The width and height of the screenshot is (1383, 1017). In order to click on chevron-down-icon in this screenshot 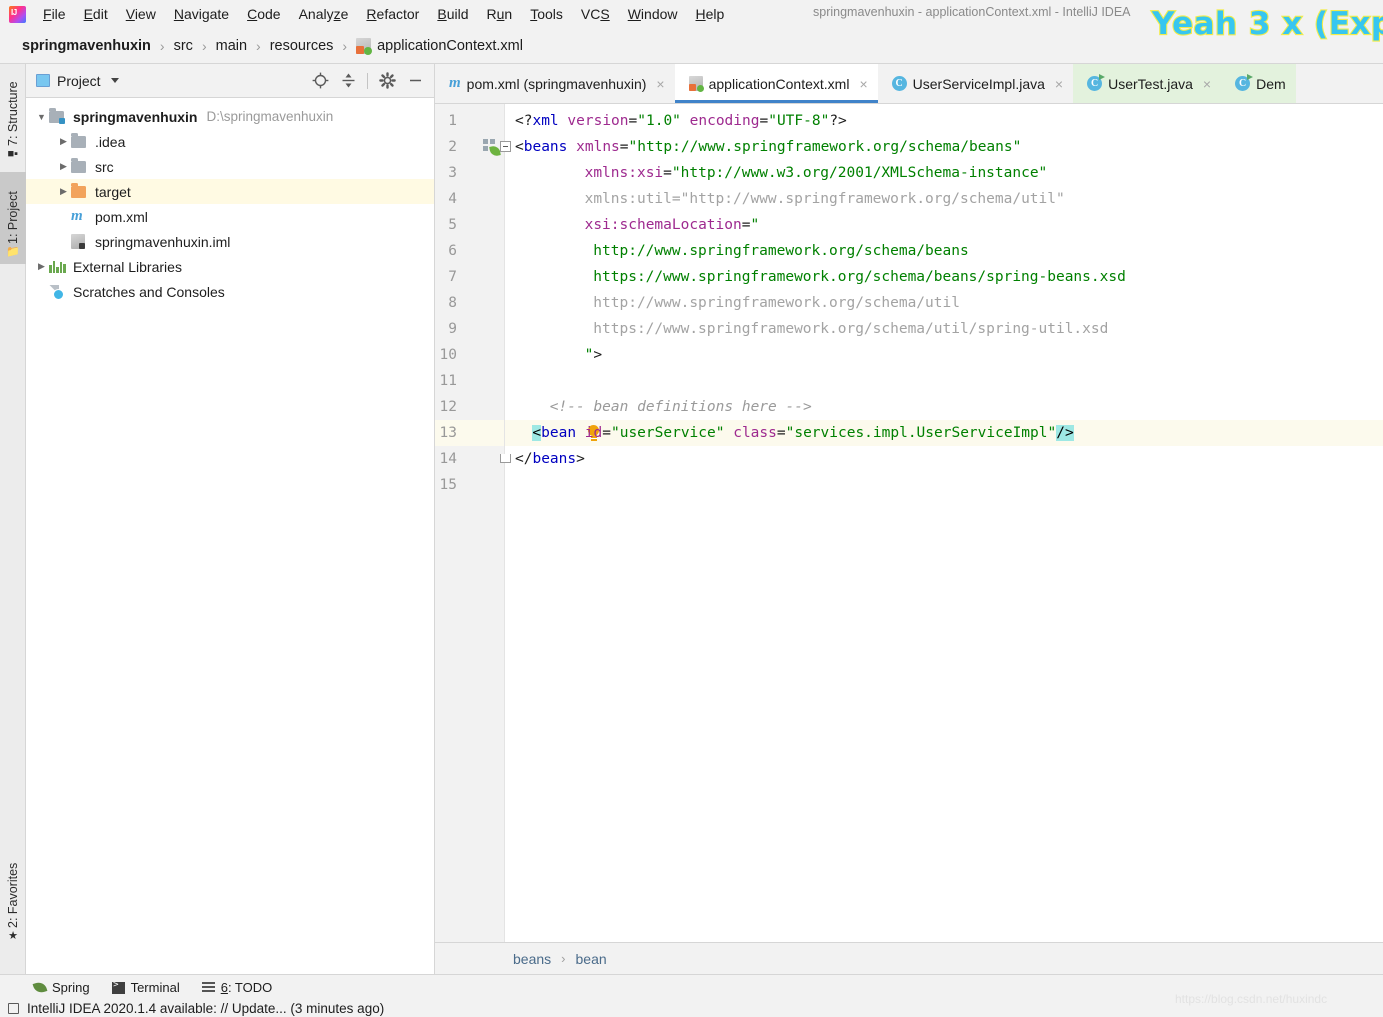, I will do `click(41, 117)`.